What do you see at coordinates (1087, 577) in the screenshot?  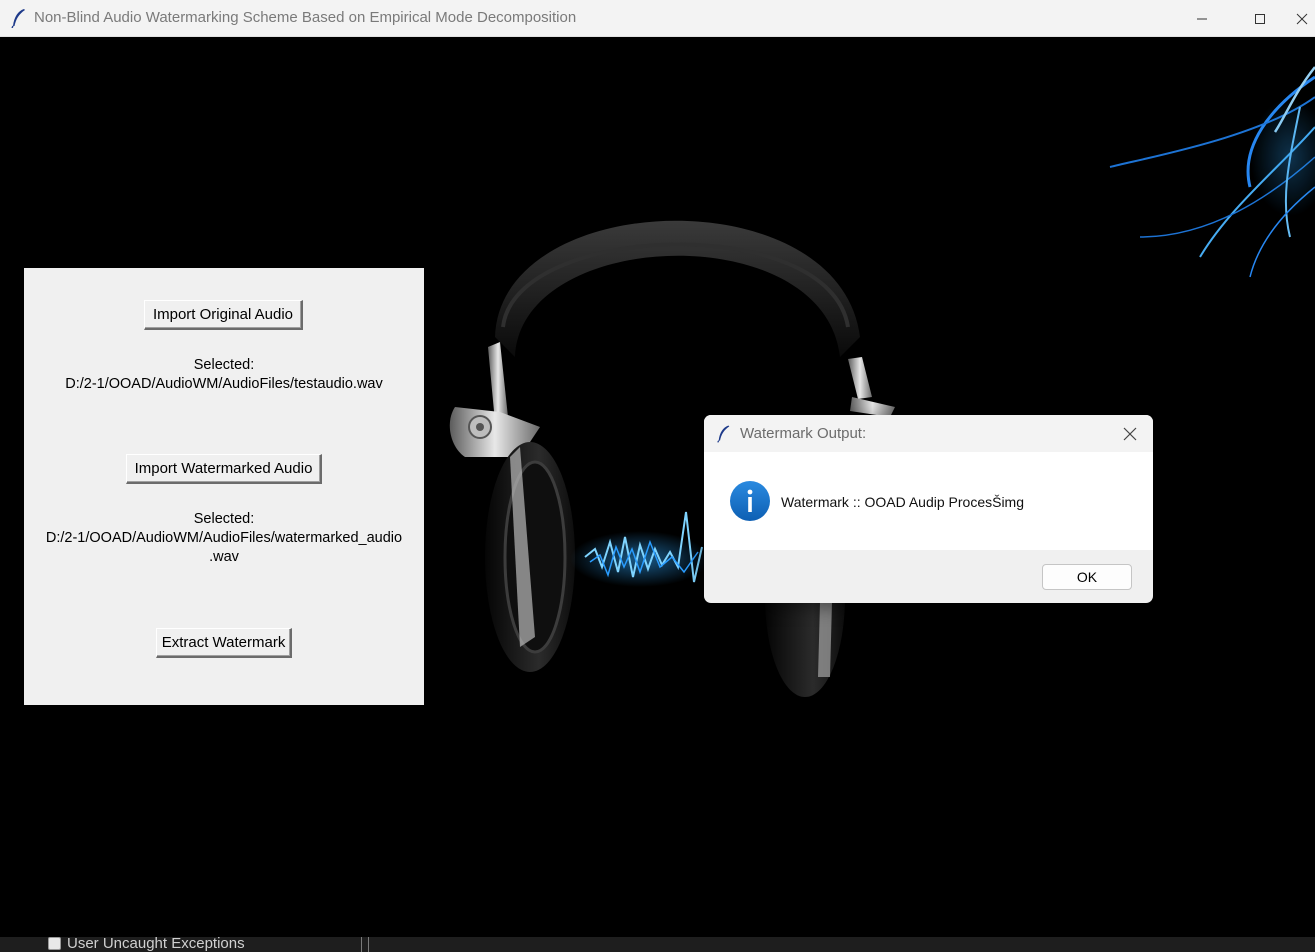 I see `ok-button: OK` at bounding box center [1087, 577].